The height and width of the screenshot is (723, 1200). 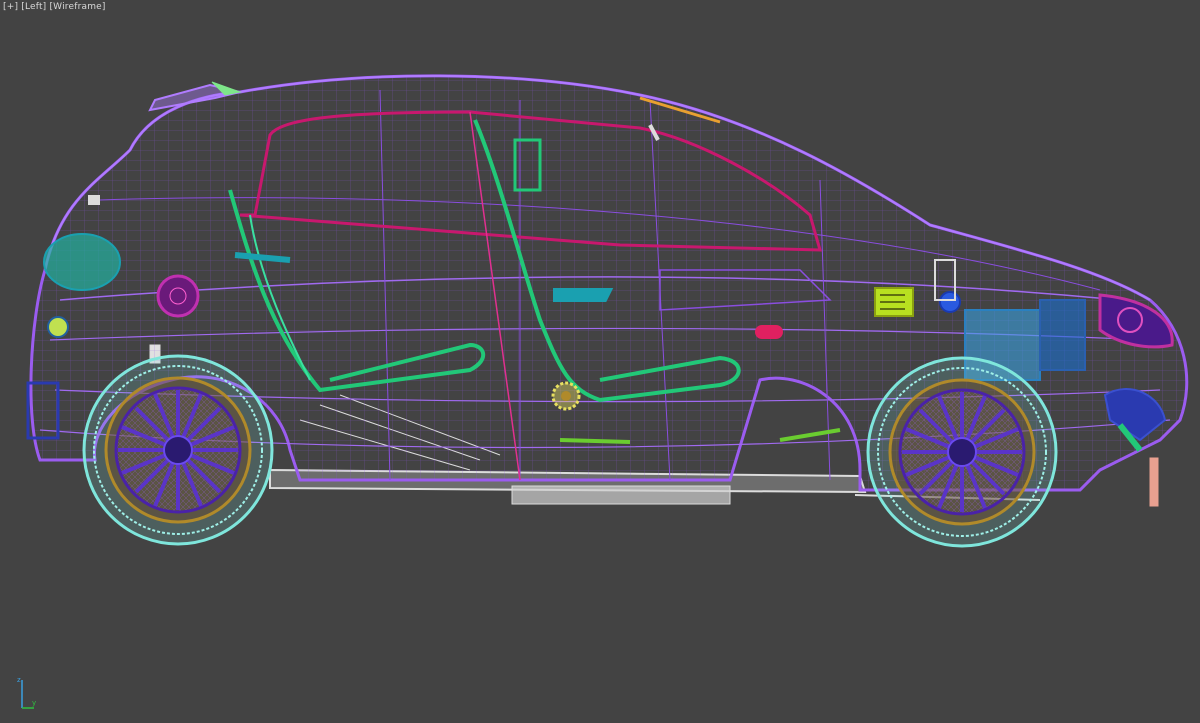 What do you see at coordinates (19, 680) in the screenshot?
I see `gizmo-z-label: z` at bounding box center [19, 680].